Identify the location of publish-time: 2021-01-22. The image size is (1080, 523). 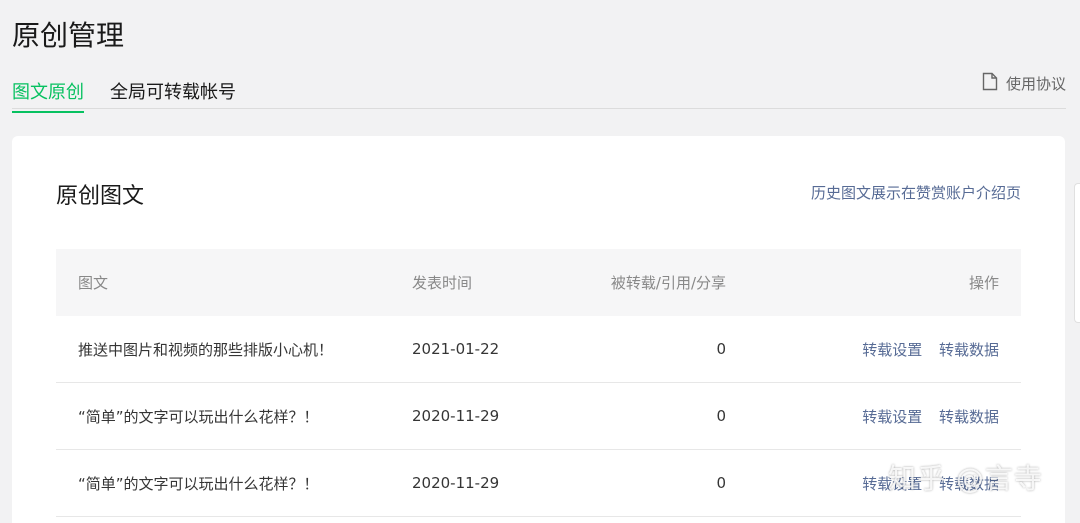
(456, 349).